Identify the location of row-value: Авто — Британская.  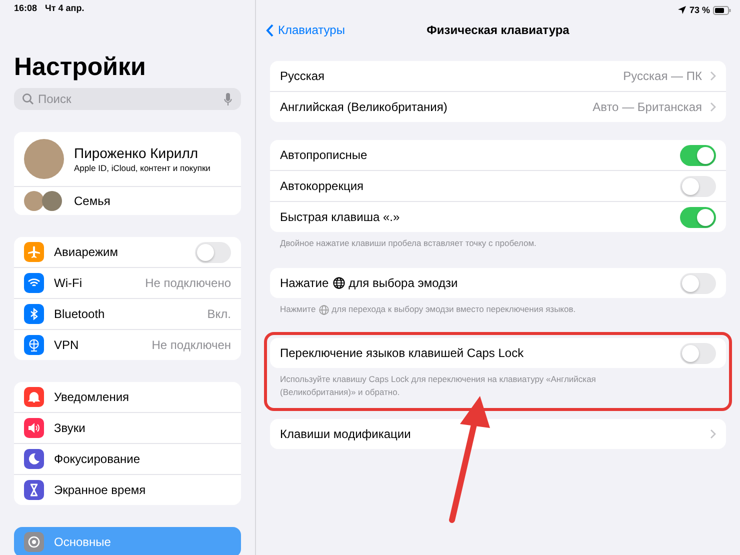
(647, 107).